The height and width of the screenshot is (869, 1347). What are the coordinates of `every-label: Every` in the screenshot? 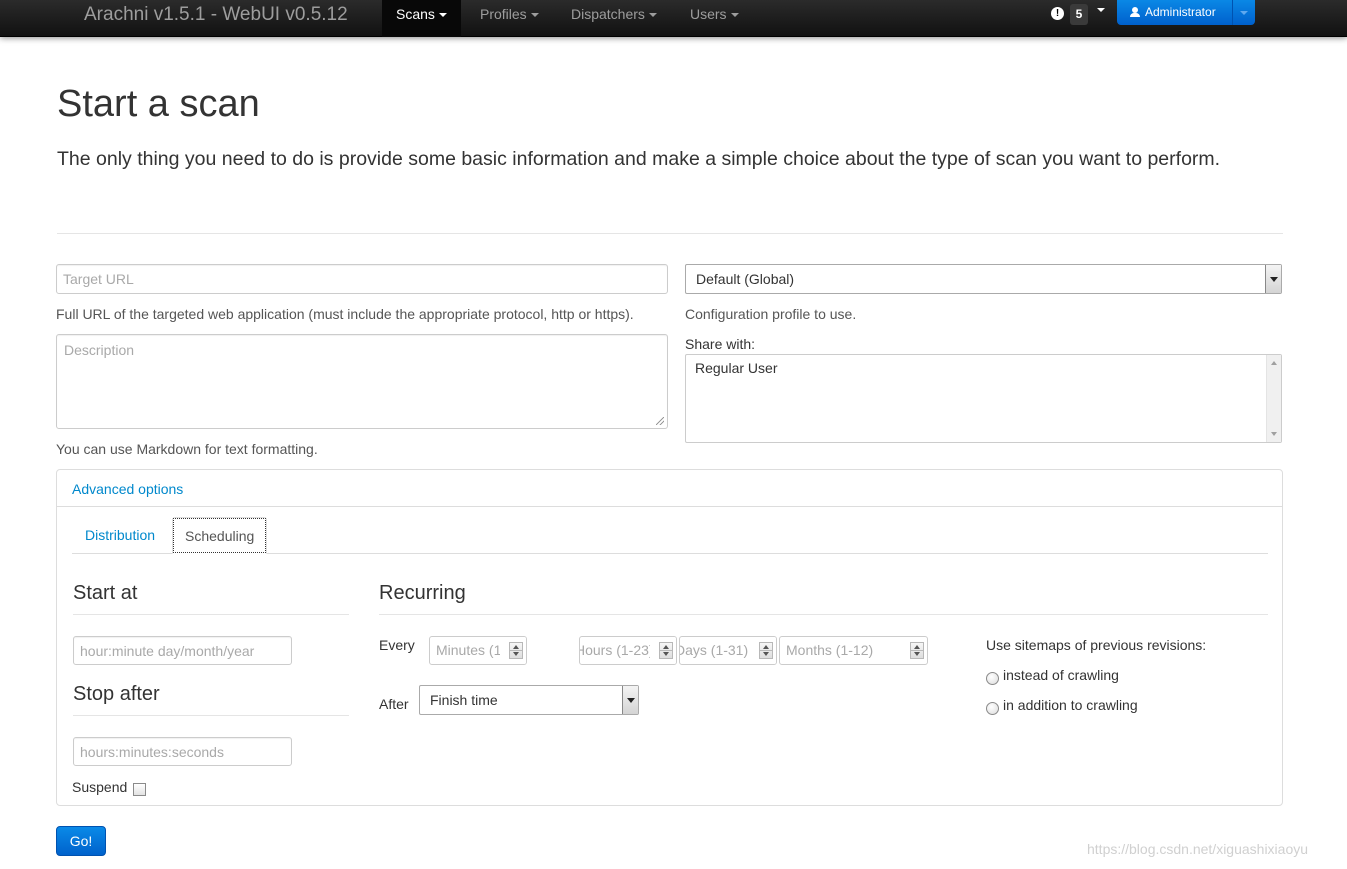 It's located at (397, 645).